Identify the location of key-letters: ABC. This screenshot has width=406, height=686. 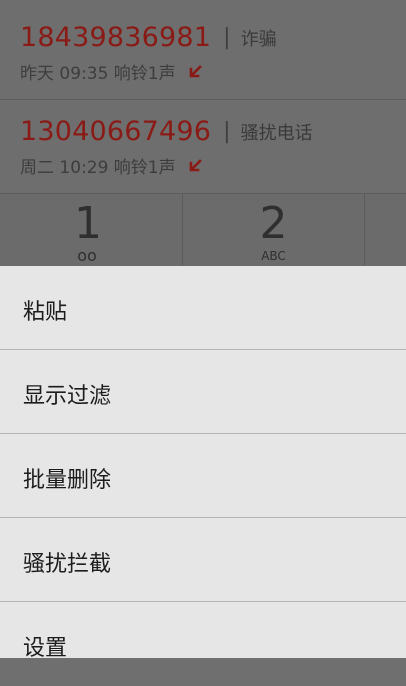
(273, 256).